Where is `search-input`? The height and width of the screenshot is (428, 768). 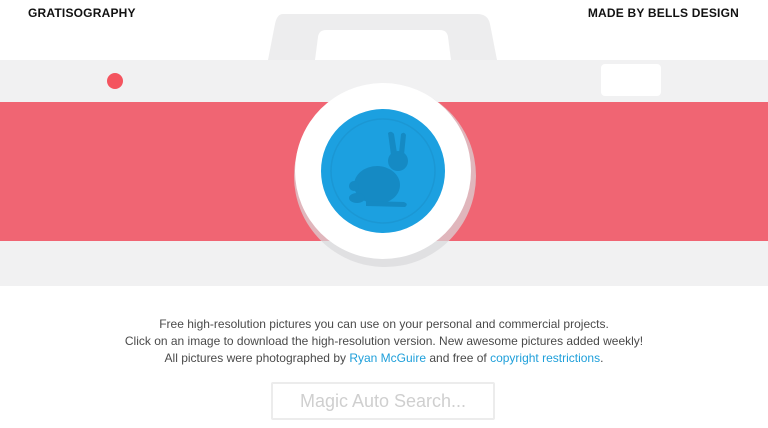 search-input is located at coordinates (383, 401).